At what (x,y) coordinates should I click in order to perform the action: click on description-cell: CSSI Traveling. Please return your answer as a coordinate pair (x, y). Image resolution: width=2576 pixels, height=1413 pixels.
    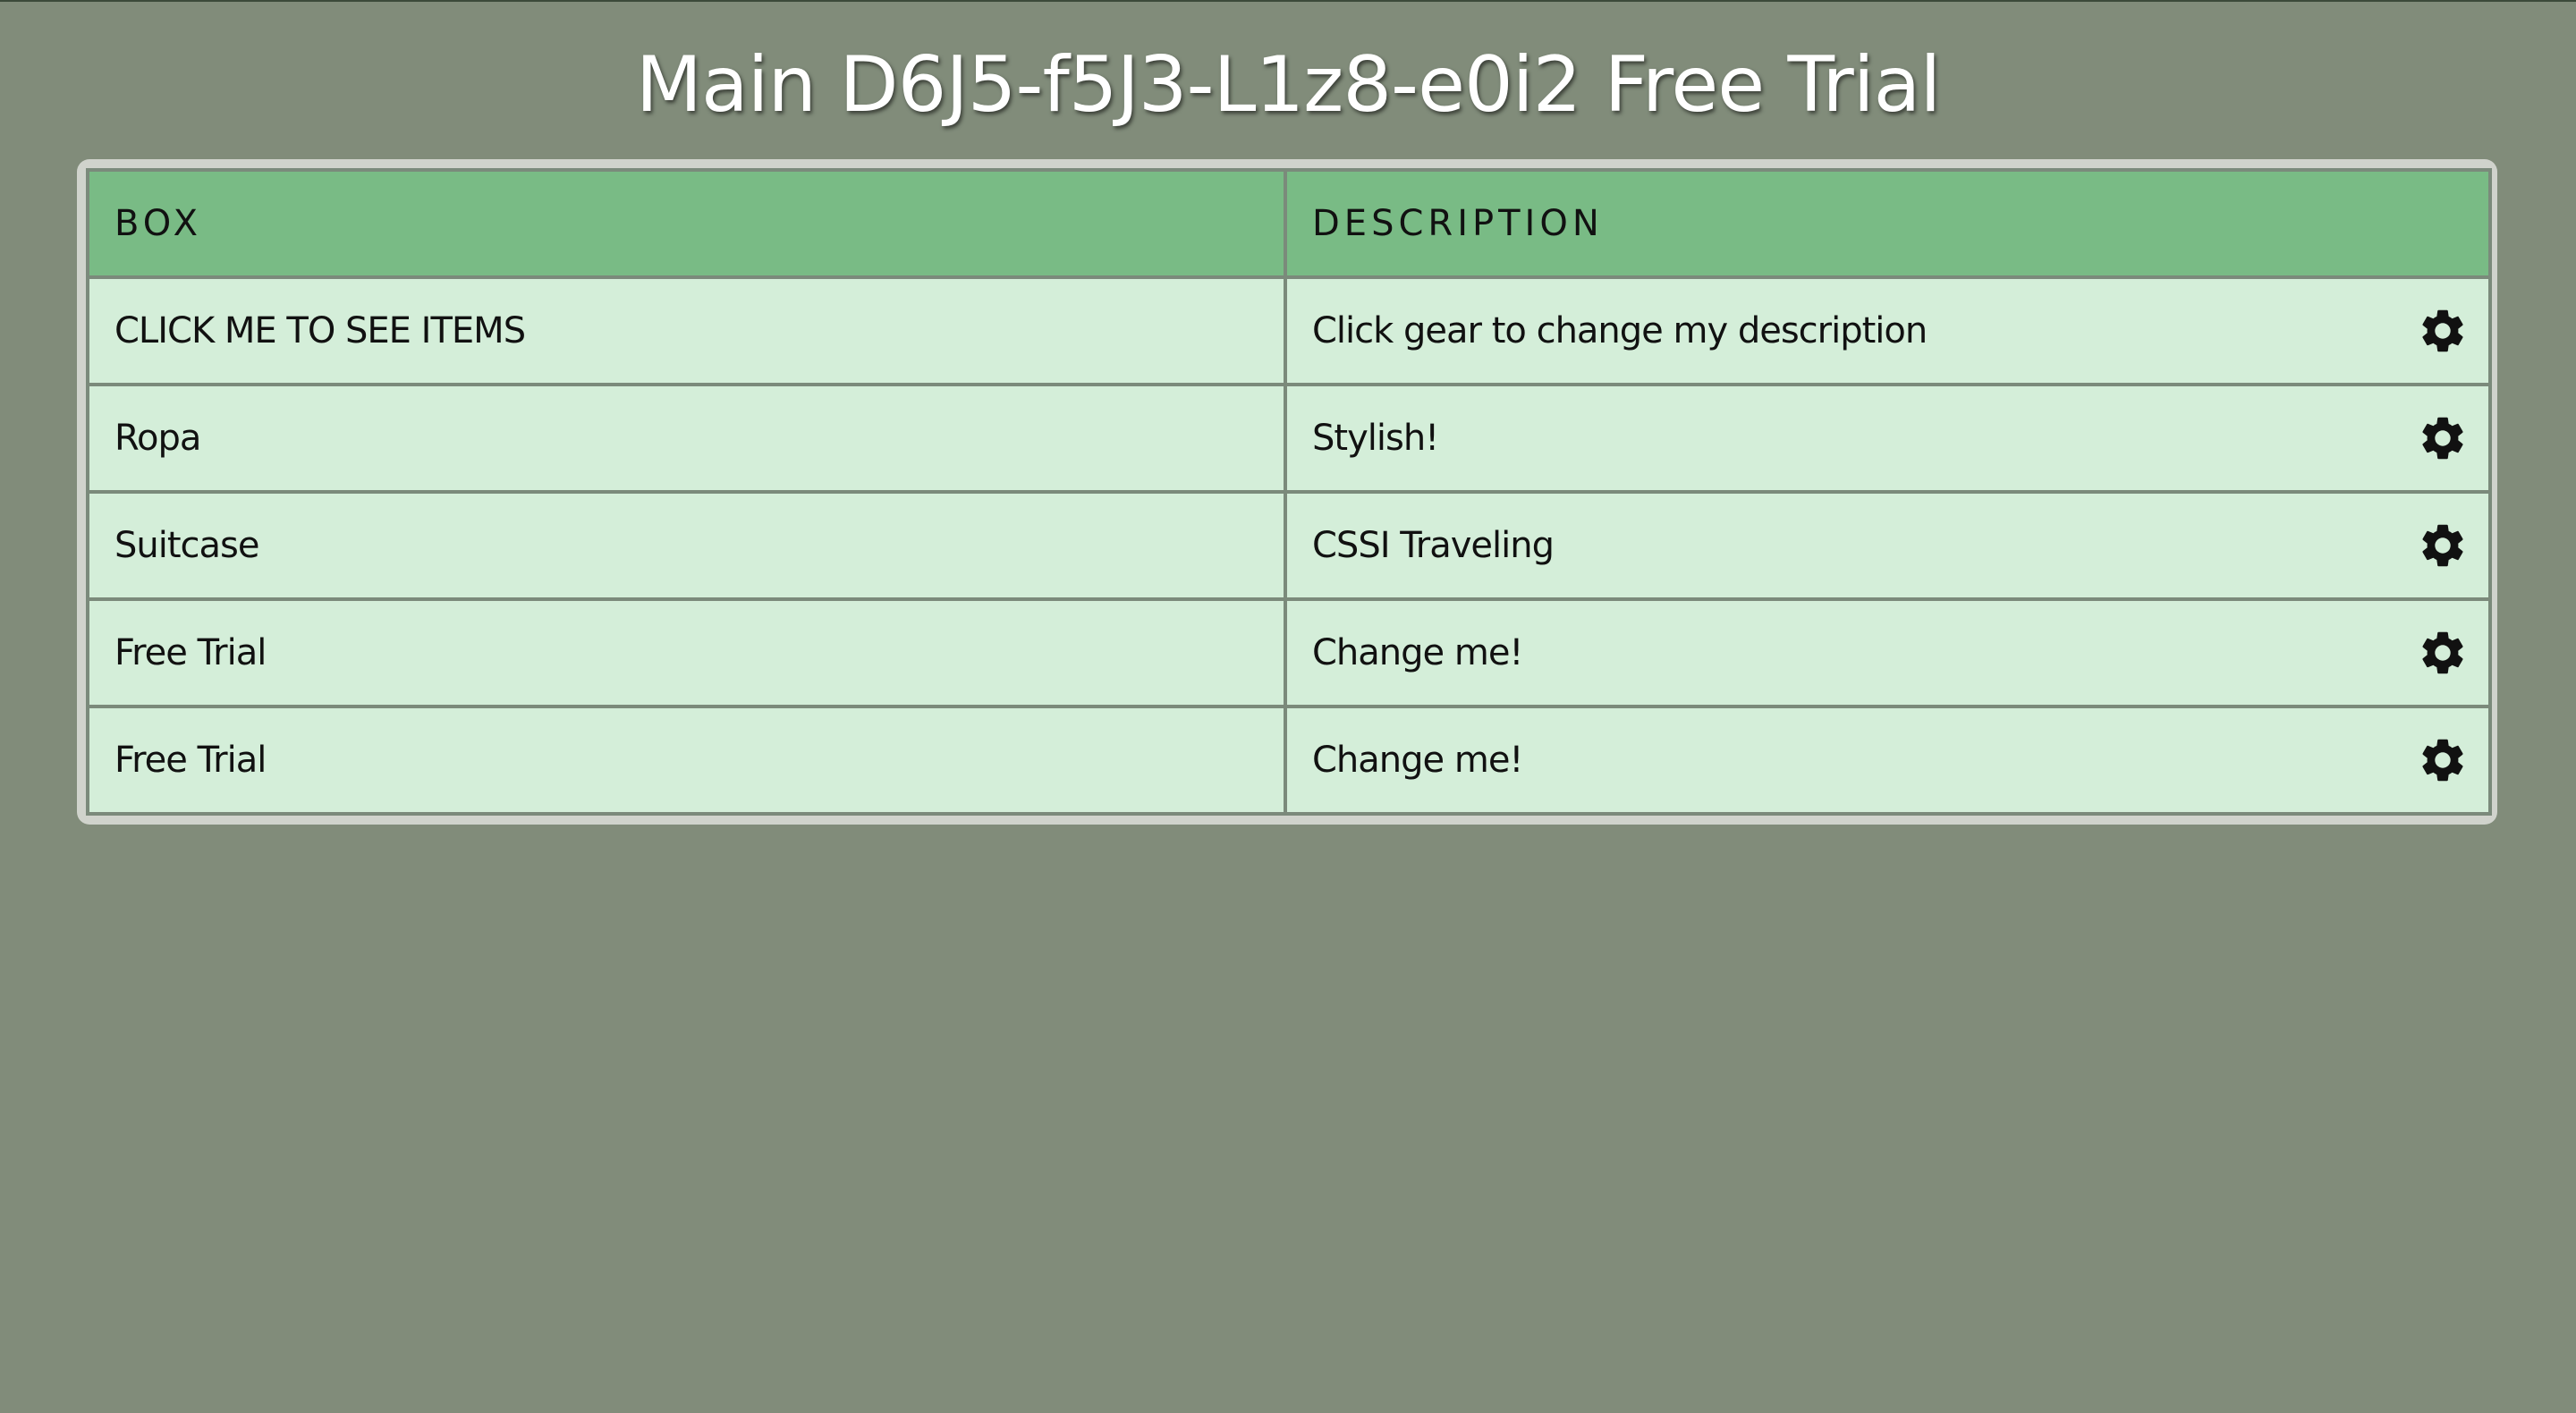
    Looking at the image, I should click on (1888, 545).